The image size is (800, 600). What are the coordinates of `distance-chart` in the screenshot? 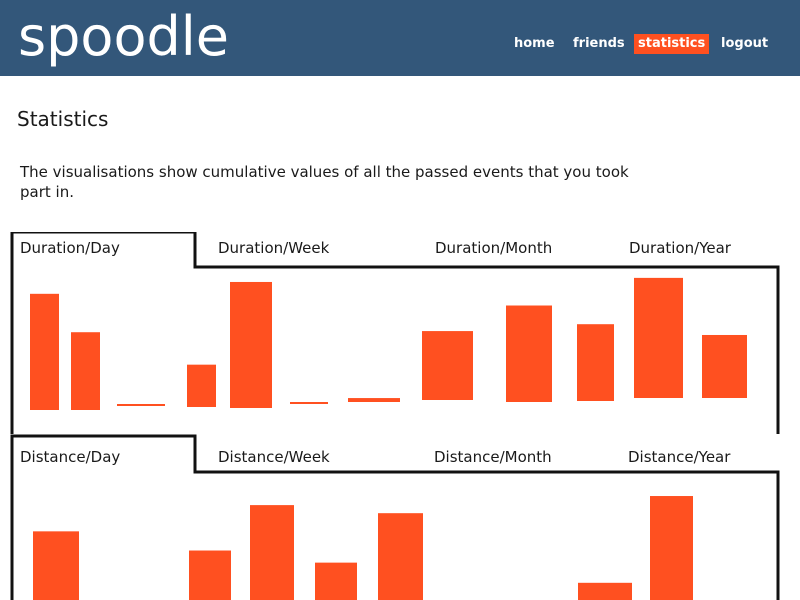 It's located at (363, 548).